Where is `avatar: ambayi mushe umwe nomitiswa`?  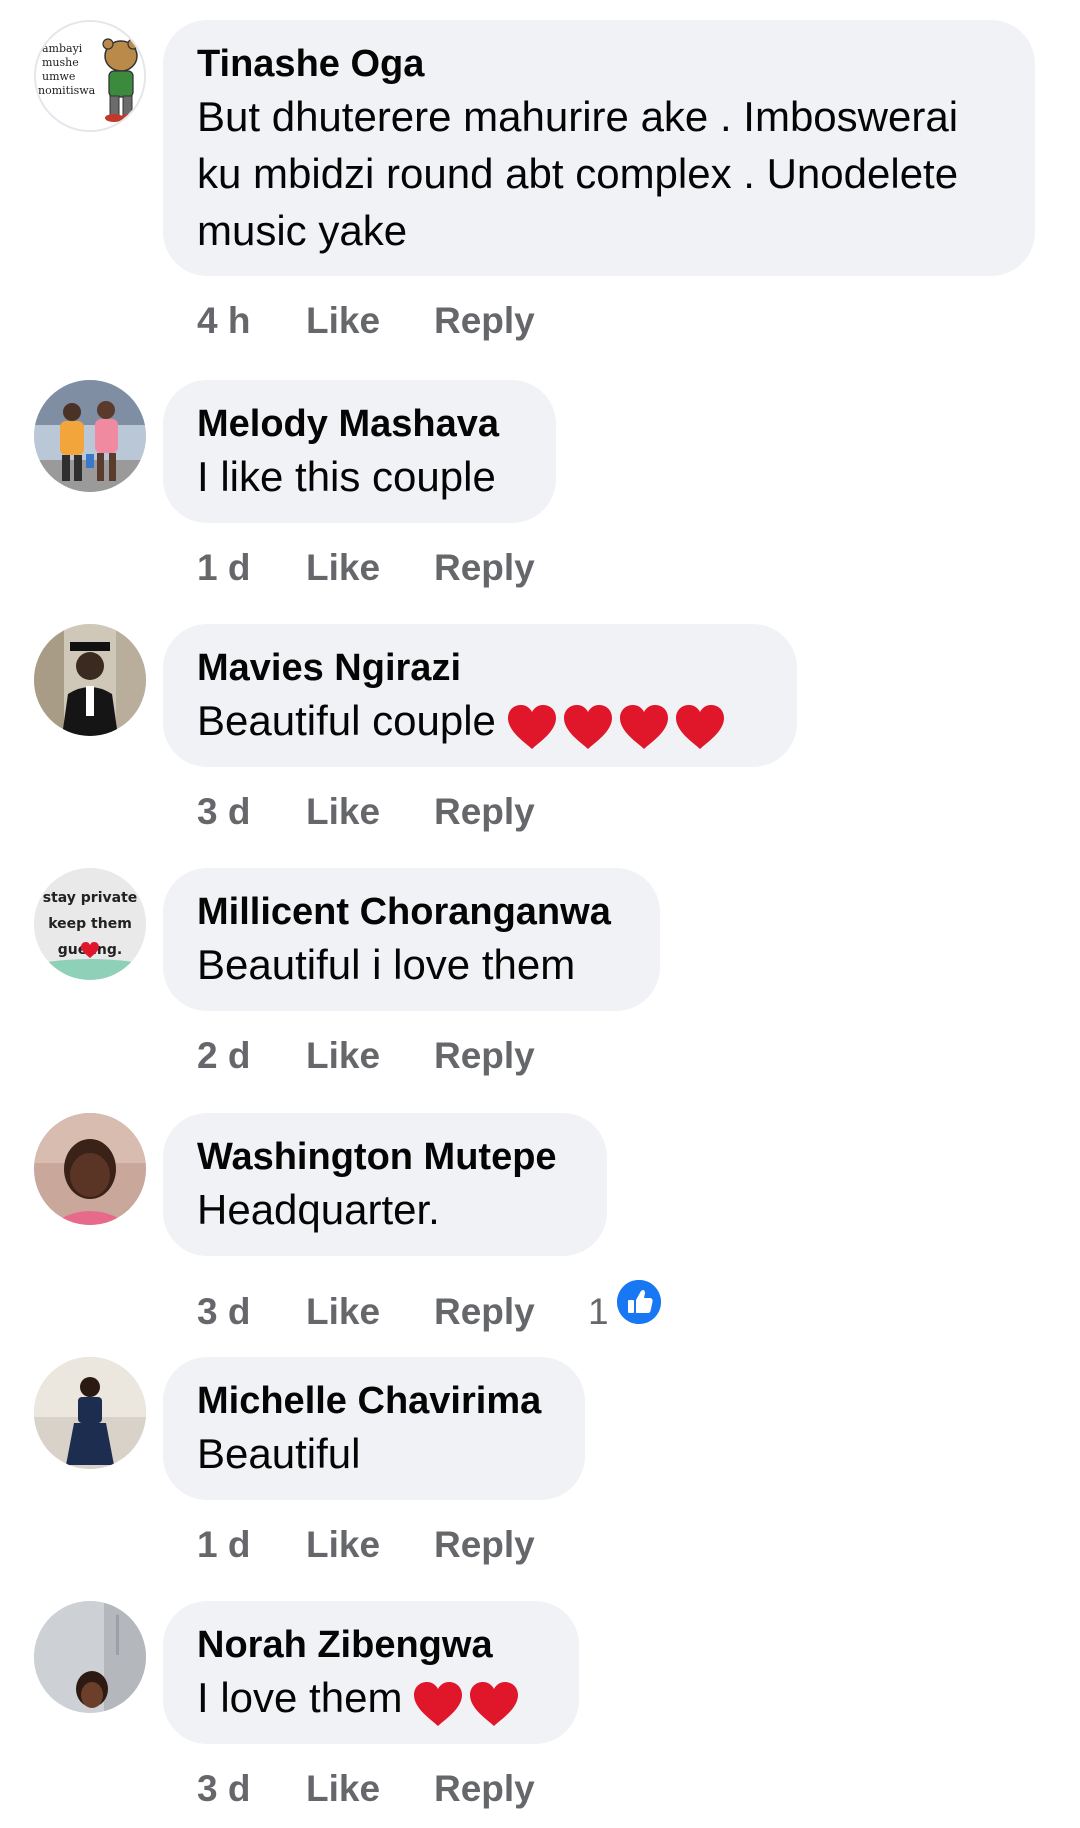 avatar: ambayi mushe umwe nomitiswa is located at coordinates (90, 76).